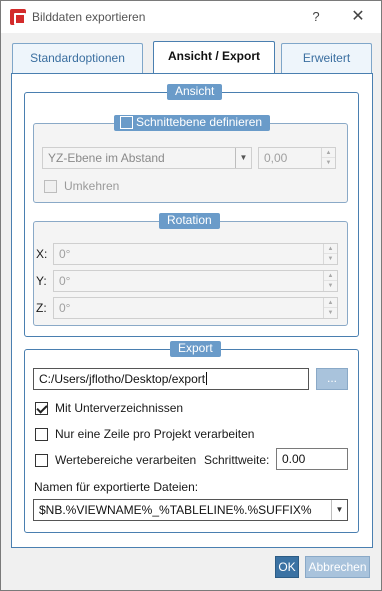  Describe the element at coordinates (237, 460) in the screenshot. I see `step-label: Schrittweite:` at that location.